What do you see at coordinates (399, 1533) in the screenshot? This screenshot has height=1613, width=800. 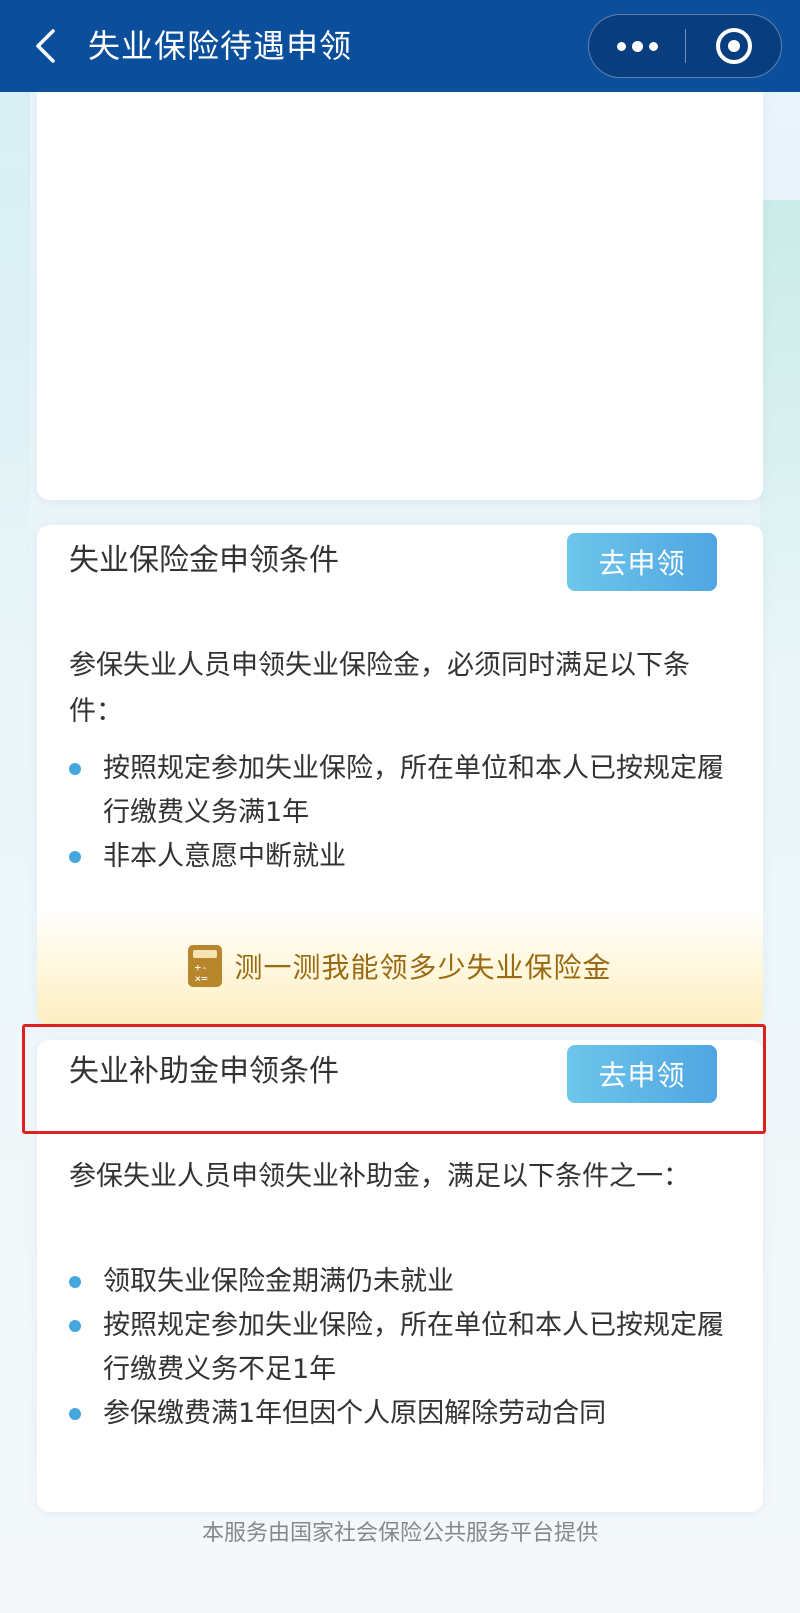 I see `footer-text: 本服务由国家社会保险公共服务平台提供` at bounding box center [399, 1533].